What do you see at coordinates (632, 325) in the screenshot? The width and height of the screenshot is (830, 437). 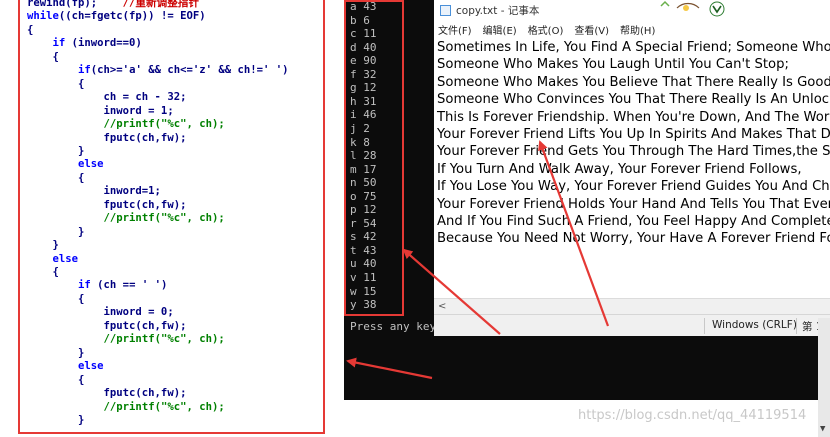 I see `notepad-statusbar: Windows (CRLF) 第 10` at bounding box center [632, 325].